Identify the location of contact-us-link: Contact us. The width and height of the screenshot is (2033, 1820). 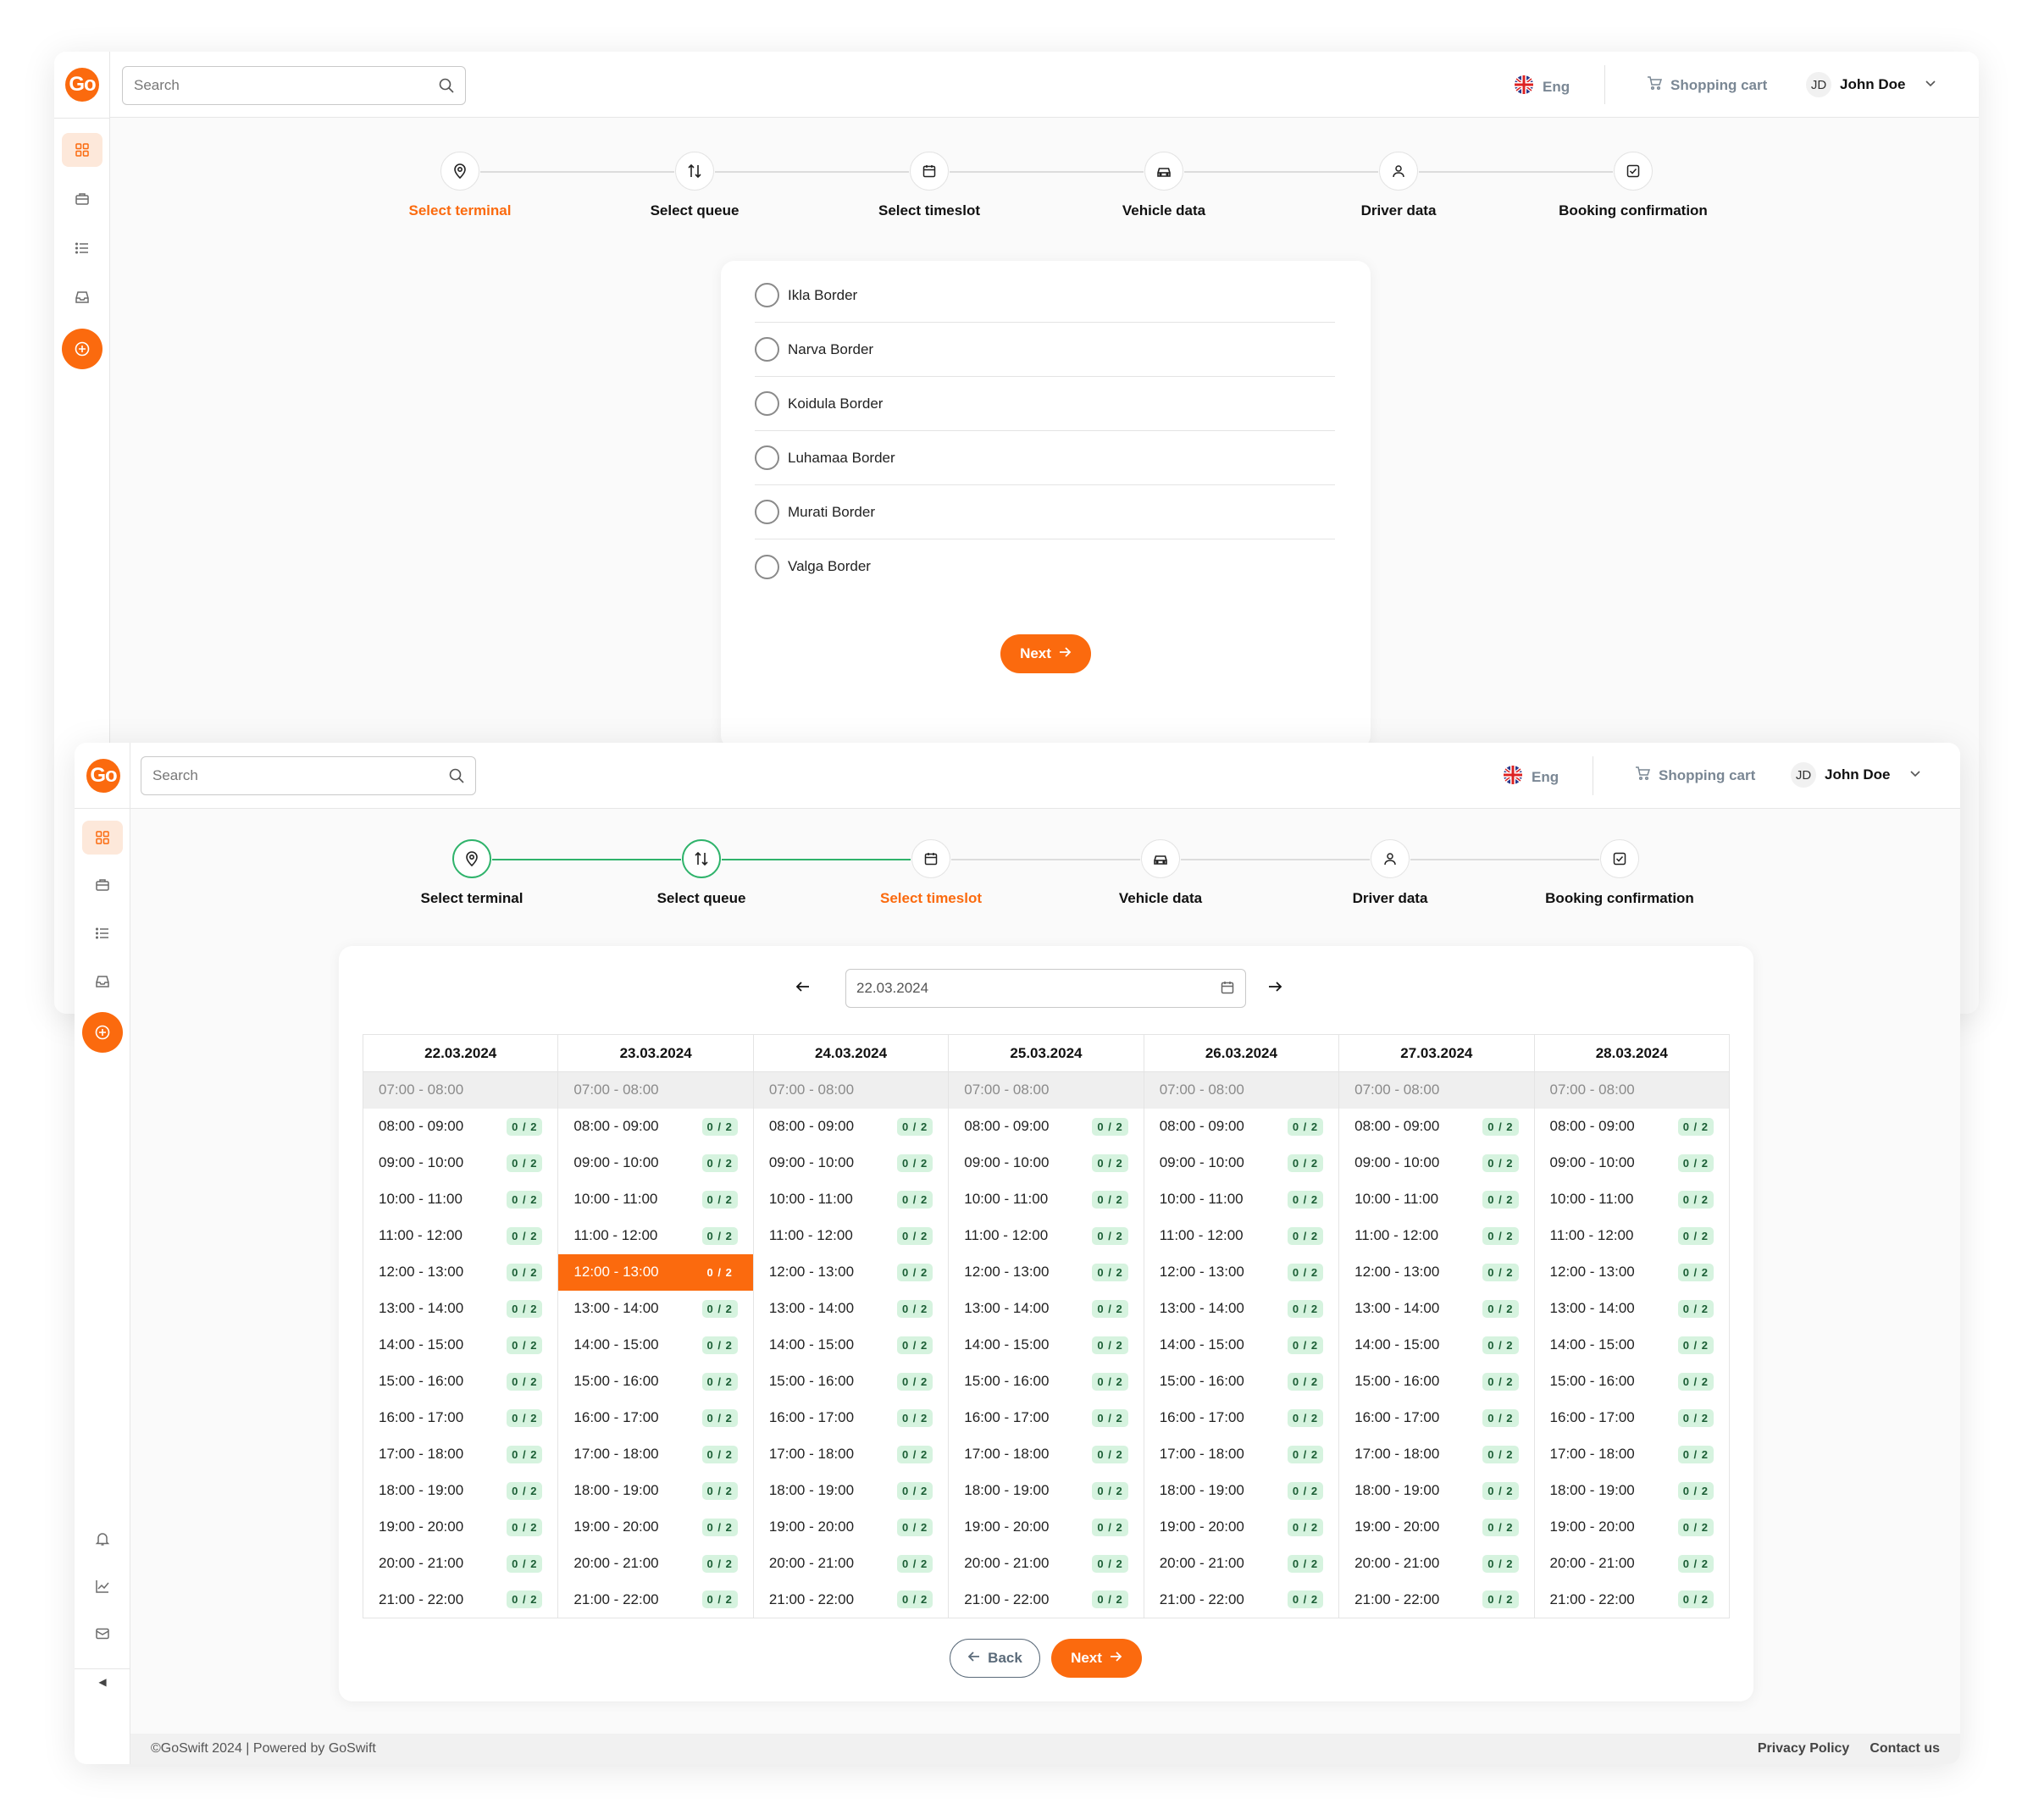
(1905, 1748).